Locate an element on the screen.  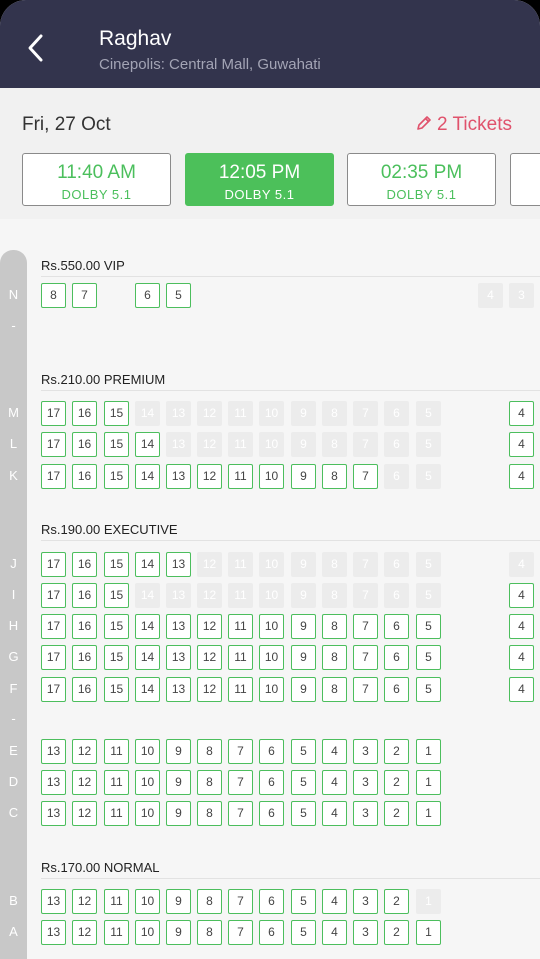
showtime-more is located at coordinates (525, 179).